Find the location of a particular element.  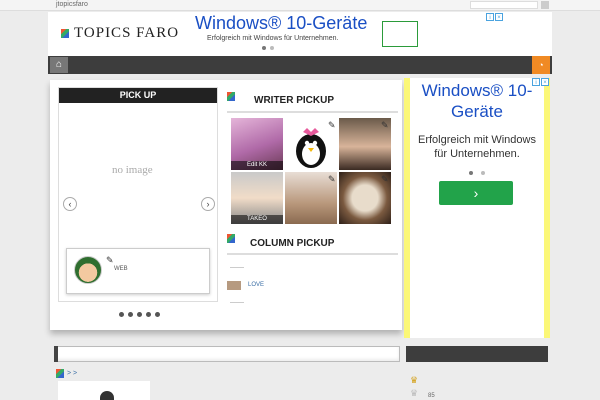

writer-label: TAKEO is located at coordinates (257, 219).